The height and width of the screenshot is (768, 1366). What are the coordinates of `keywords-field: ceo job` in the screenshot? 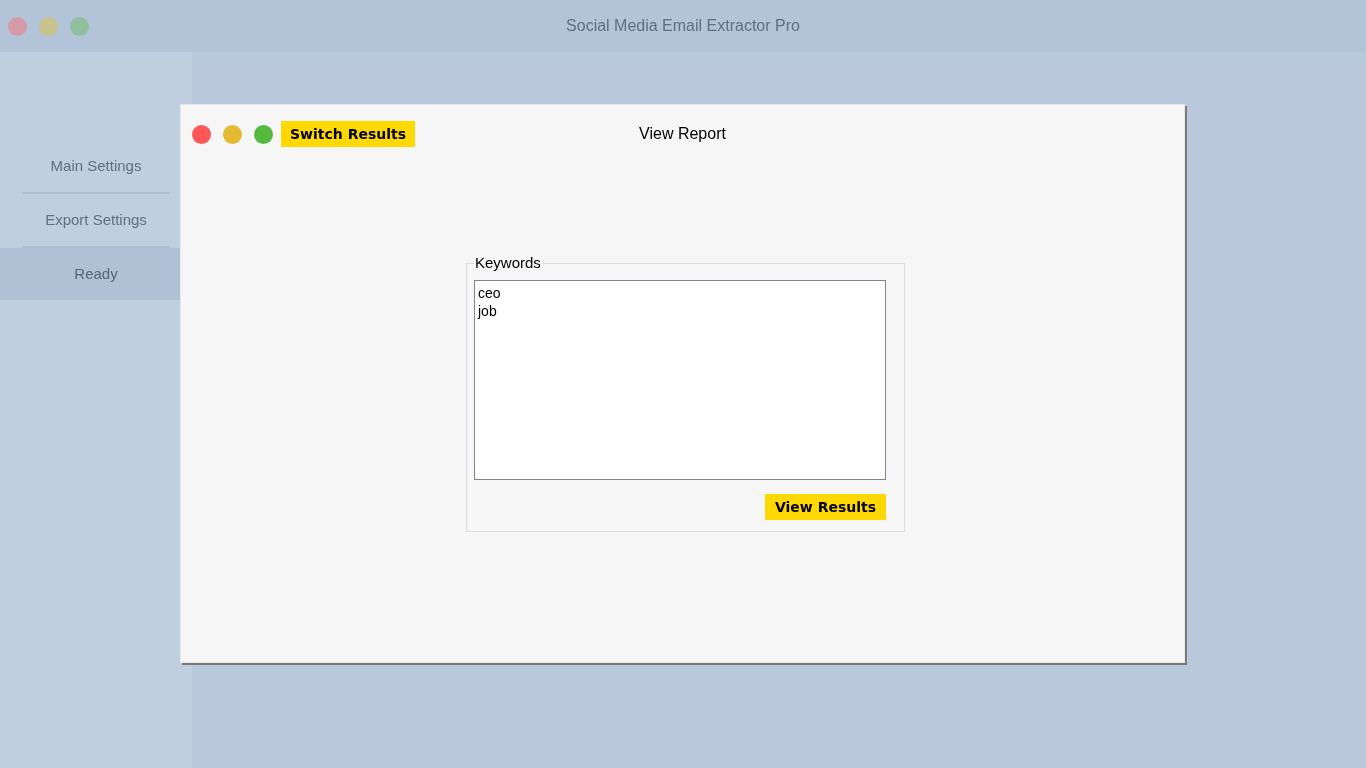 It's located at (680, 379).